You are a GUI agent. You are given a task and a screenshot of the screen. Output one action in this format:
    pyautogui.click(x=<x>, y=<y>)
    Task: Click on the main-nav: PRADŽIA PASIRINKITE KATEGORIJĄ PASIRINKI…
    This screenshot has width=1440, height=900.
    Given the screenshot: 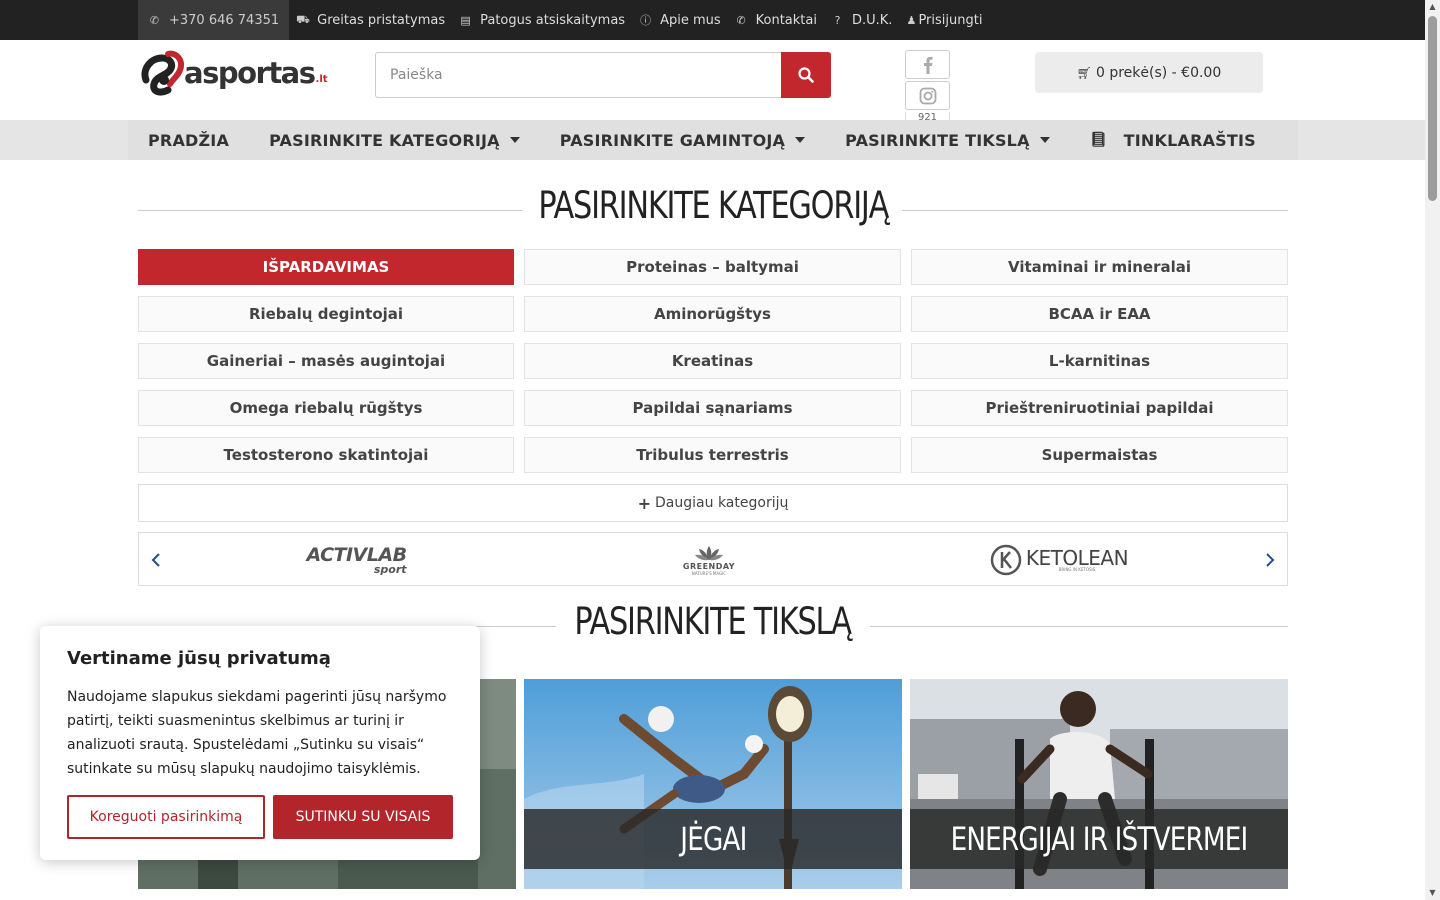 What is the action you would take?
    pyautogui.click(x=712, y=140)
    